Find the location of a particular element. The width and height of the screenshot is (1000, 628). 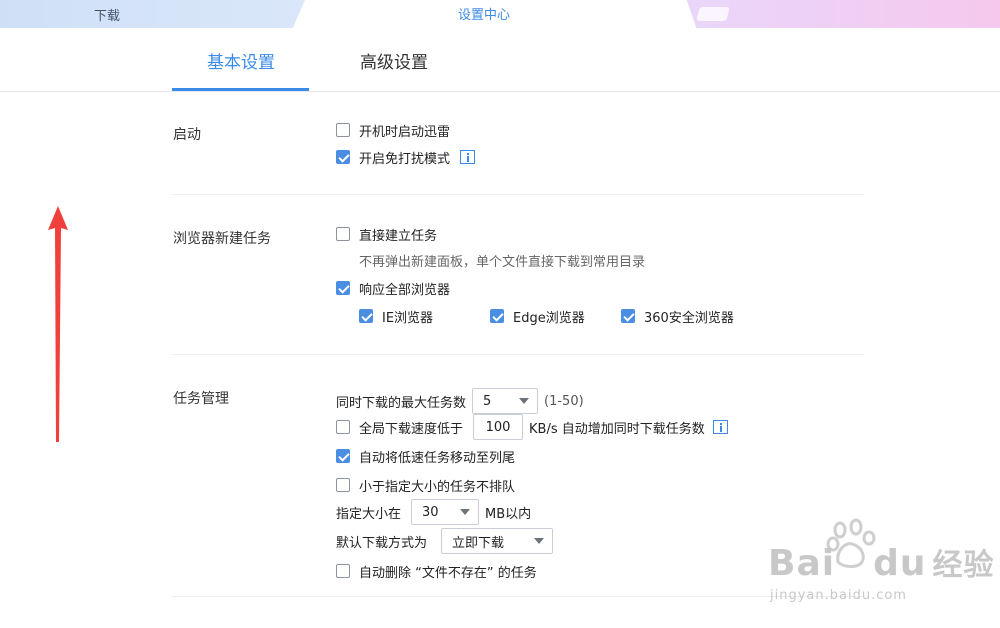

tab-settings-label: 设置中心 is located at coordinates (484, 15).